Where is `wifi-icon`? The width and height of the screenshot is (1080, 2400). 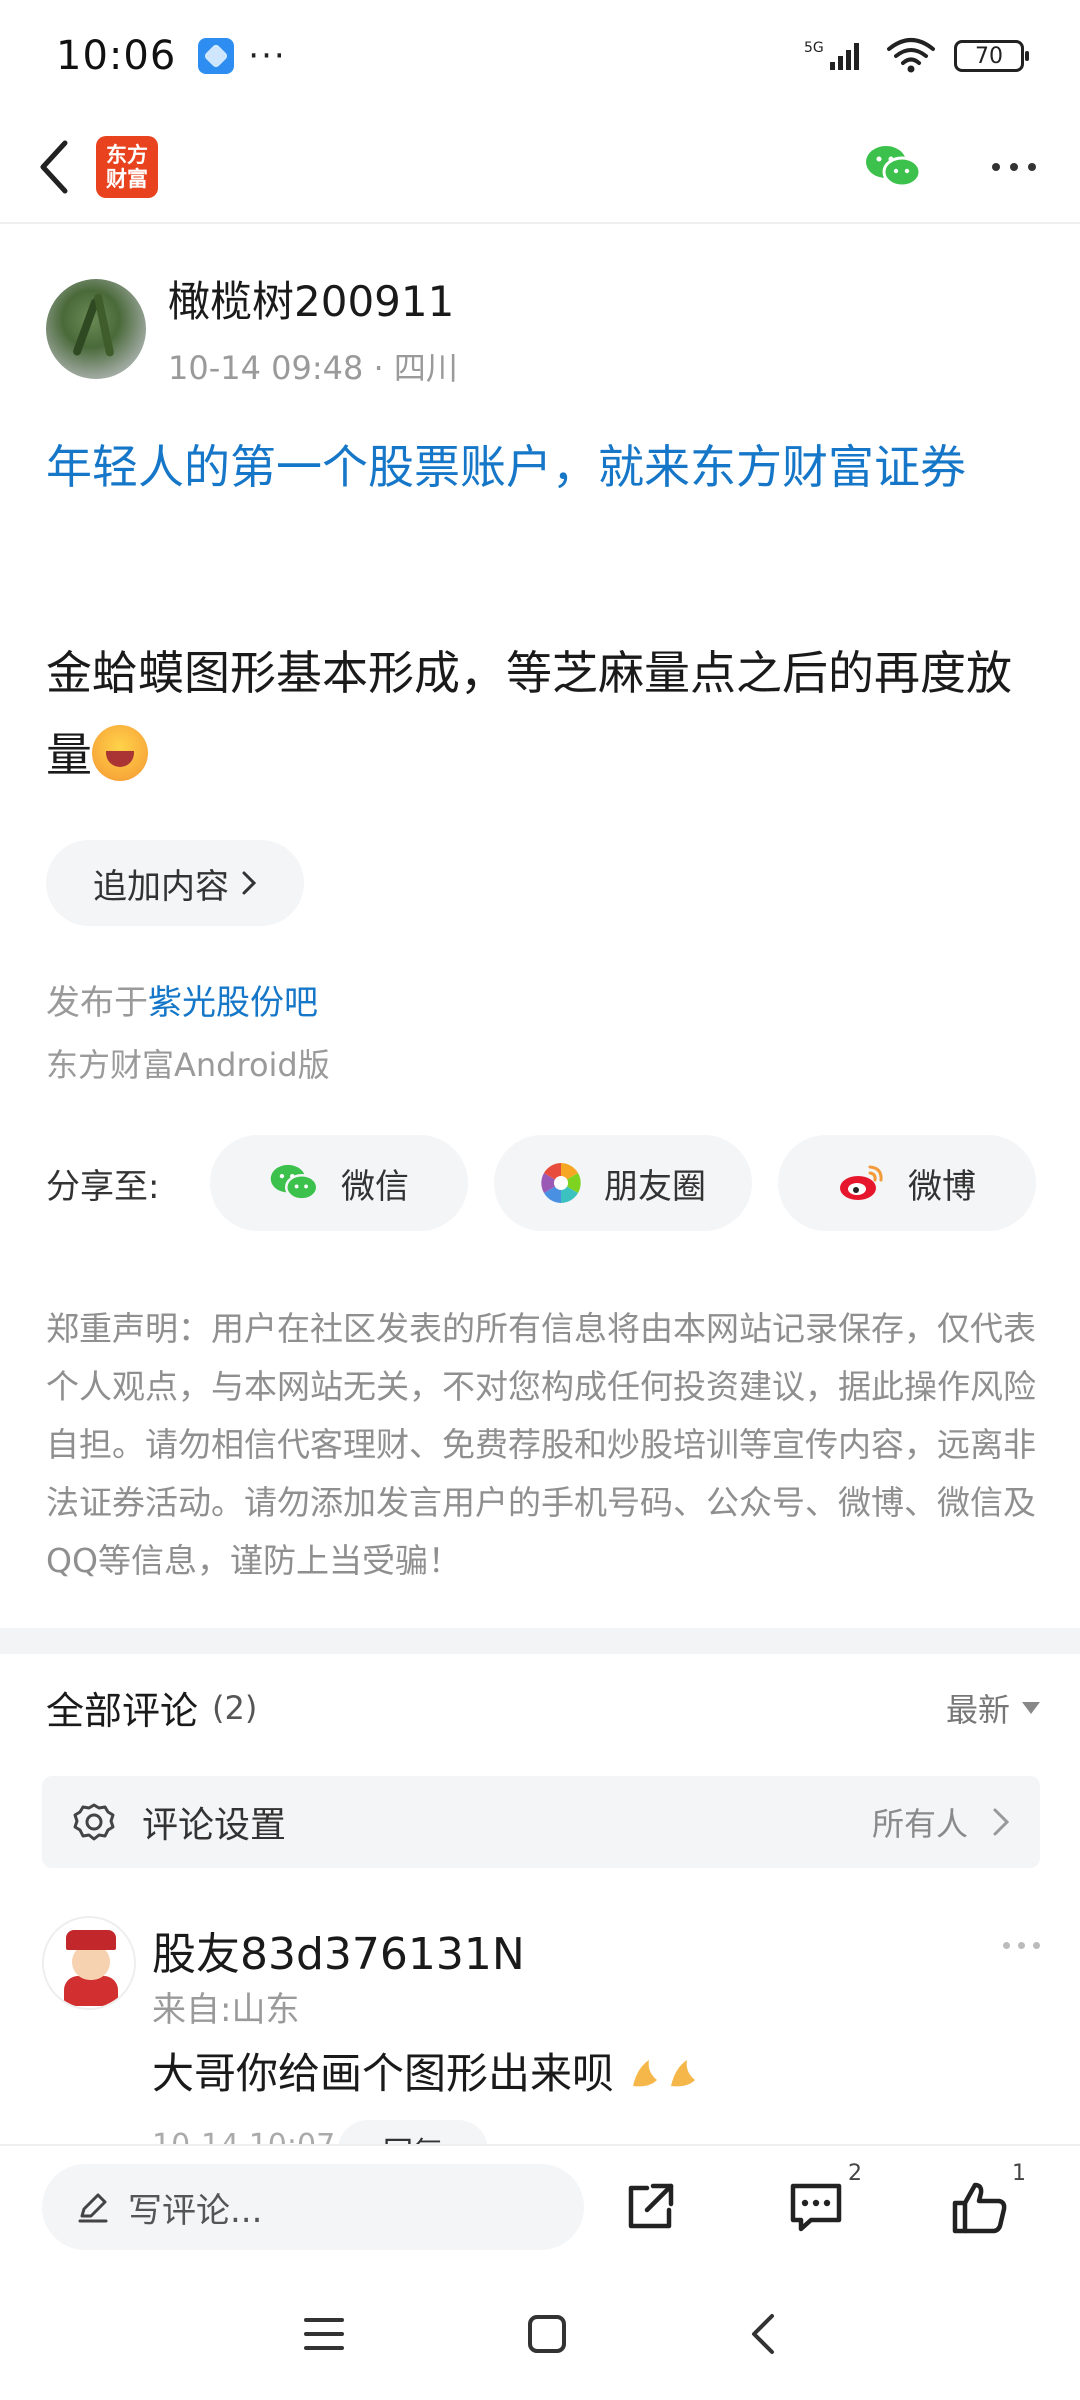 wifi-icon is located at coordinates (911, 55).